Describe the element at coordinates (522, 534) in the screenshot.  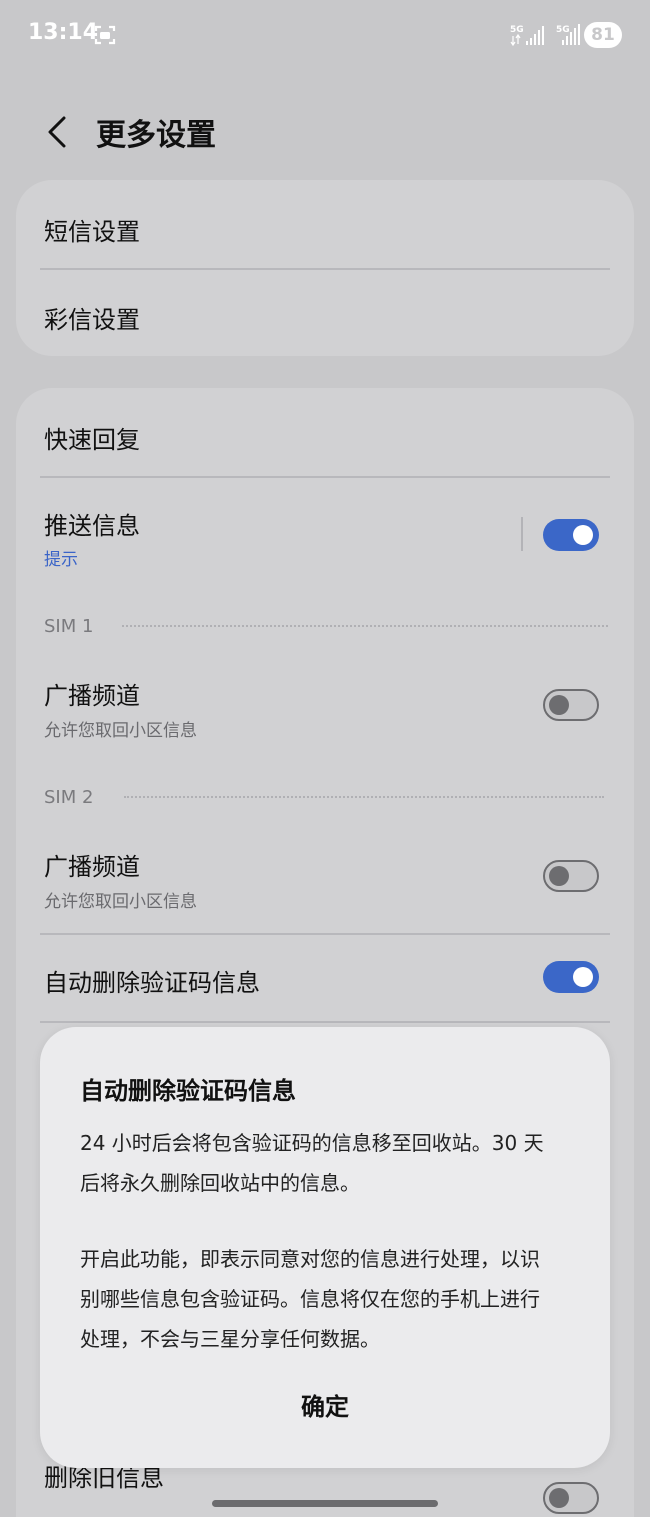
I see `vertical-divider` at that location.